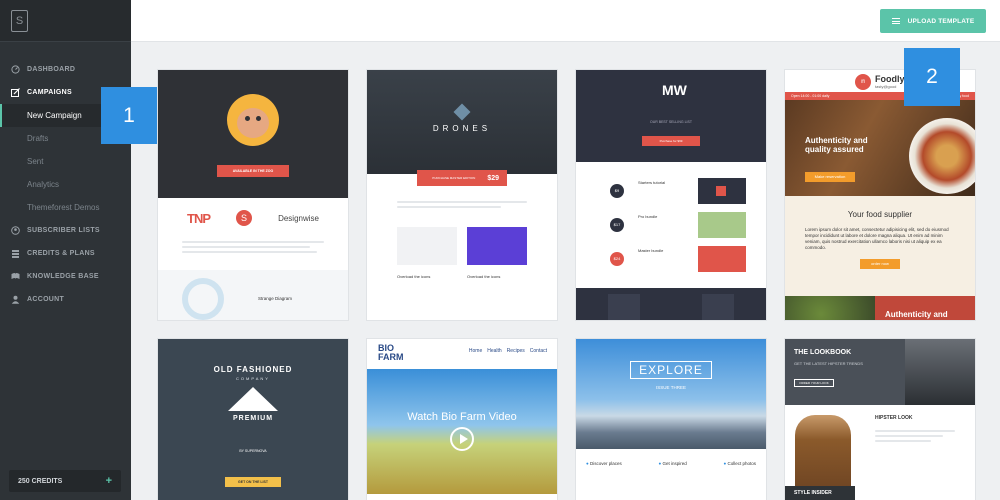 The height and width of the screenshot is (500, 1000). Describe the element at coordinates (15, 92) in the screenshot. I see `edit-icon` at that location.